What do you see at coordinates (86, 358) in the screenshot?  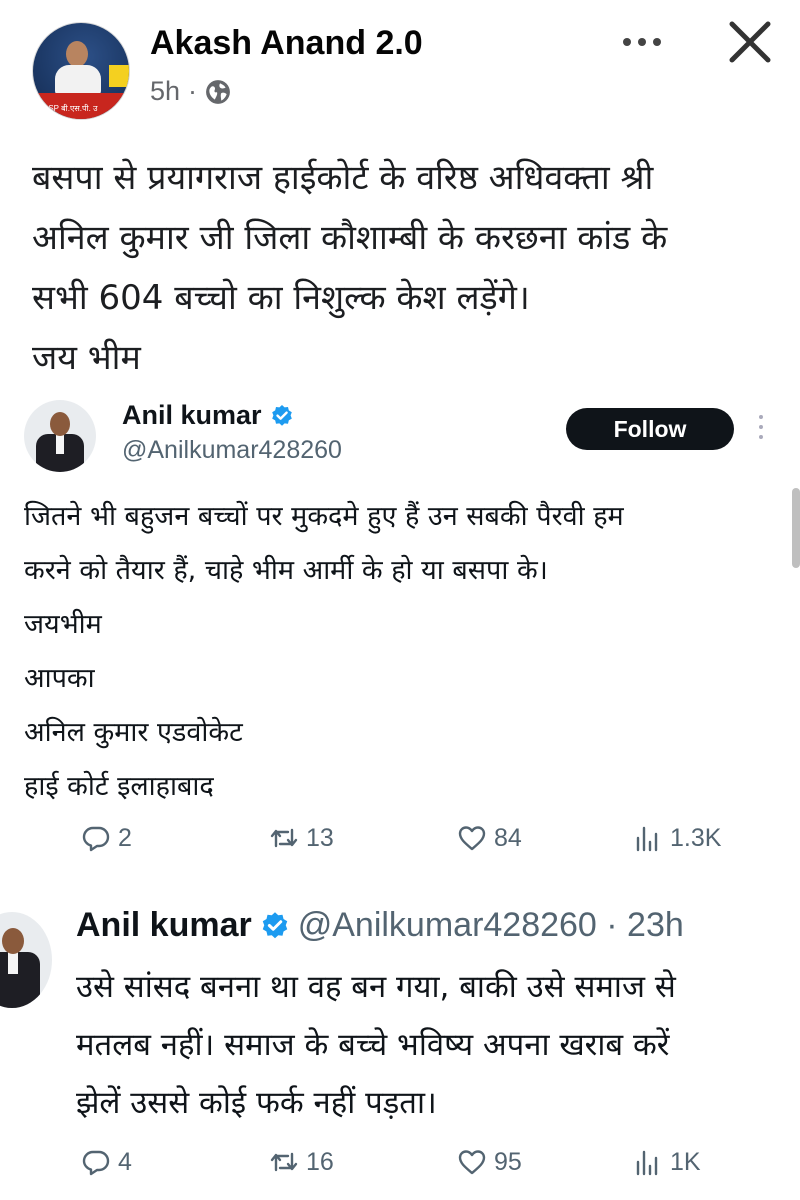 I see `post-text-line: जय भीम` at bounding box center [86, 358].